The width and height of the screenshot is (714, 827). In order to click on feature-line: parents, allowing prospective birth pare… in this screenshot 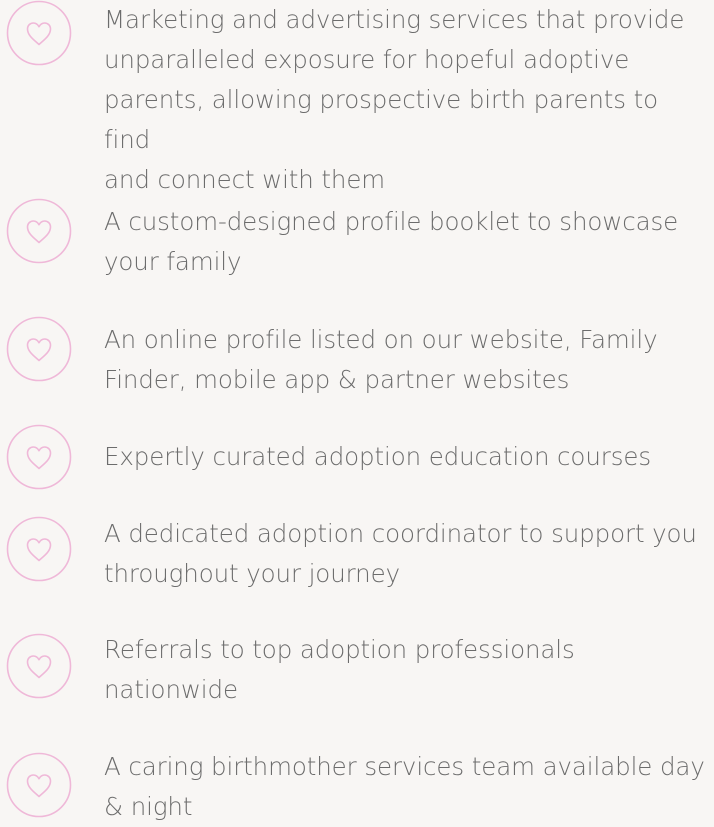, I will do `click(381, 119)`.